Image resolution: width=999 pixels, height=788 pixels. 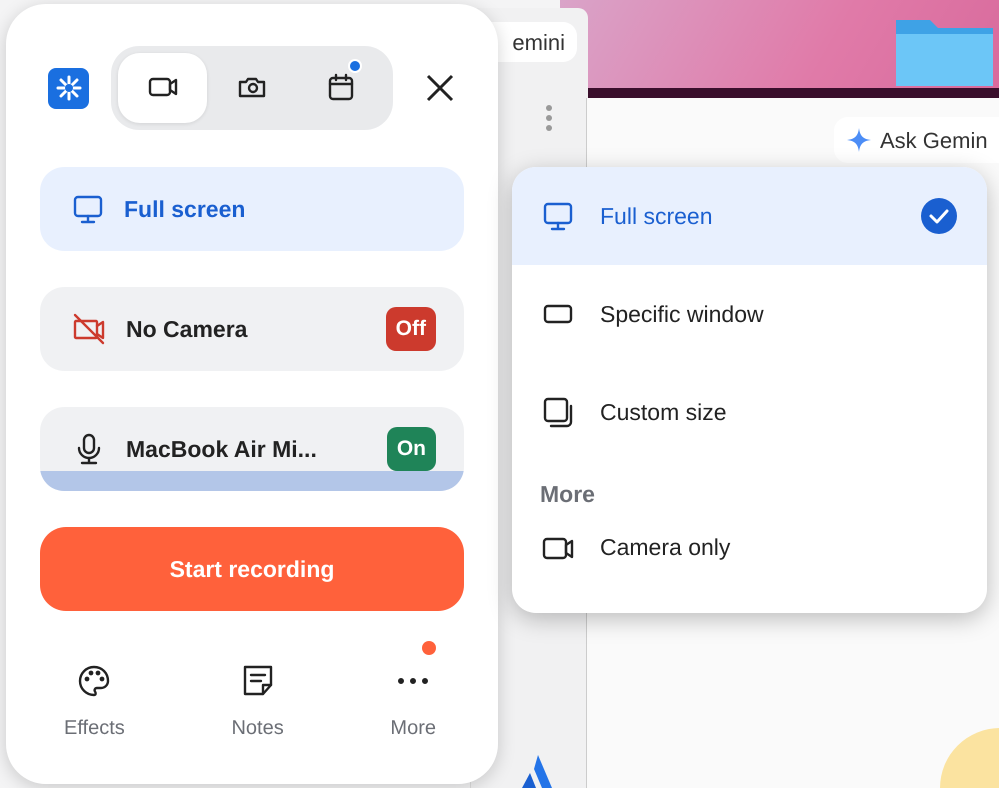 What do you see at coordinates (558, 412) in the screenshot?
I see `resize-icon` at bounding box center [558, 412].